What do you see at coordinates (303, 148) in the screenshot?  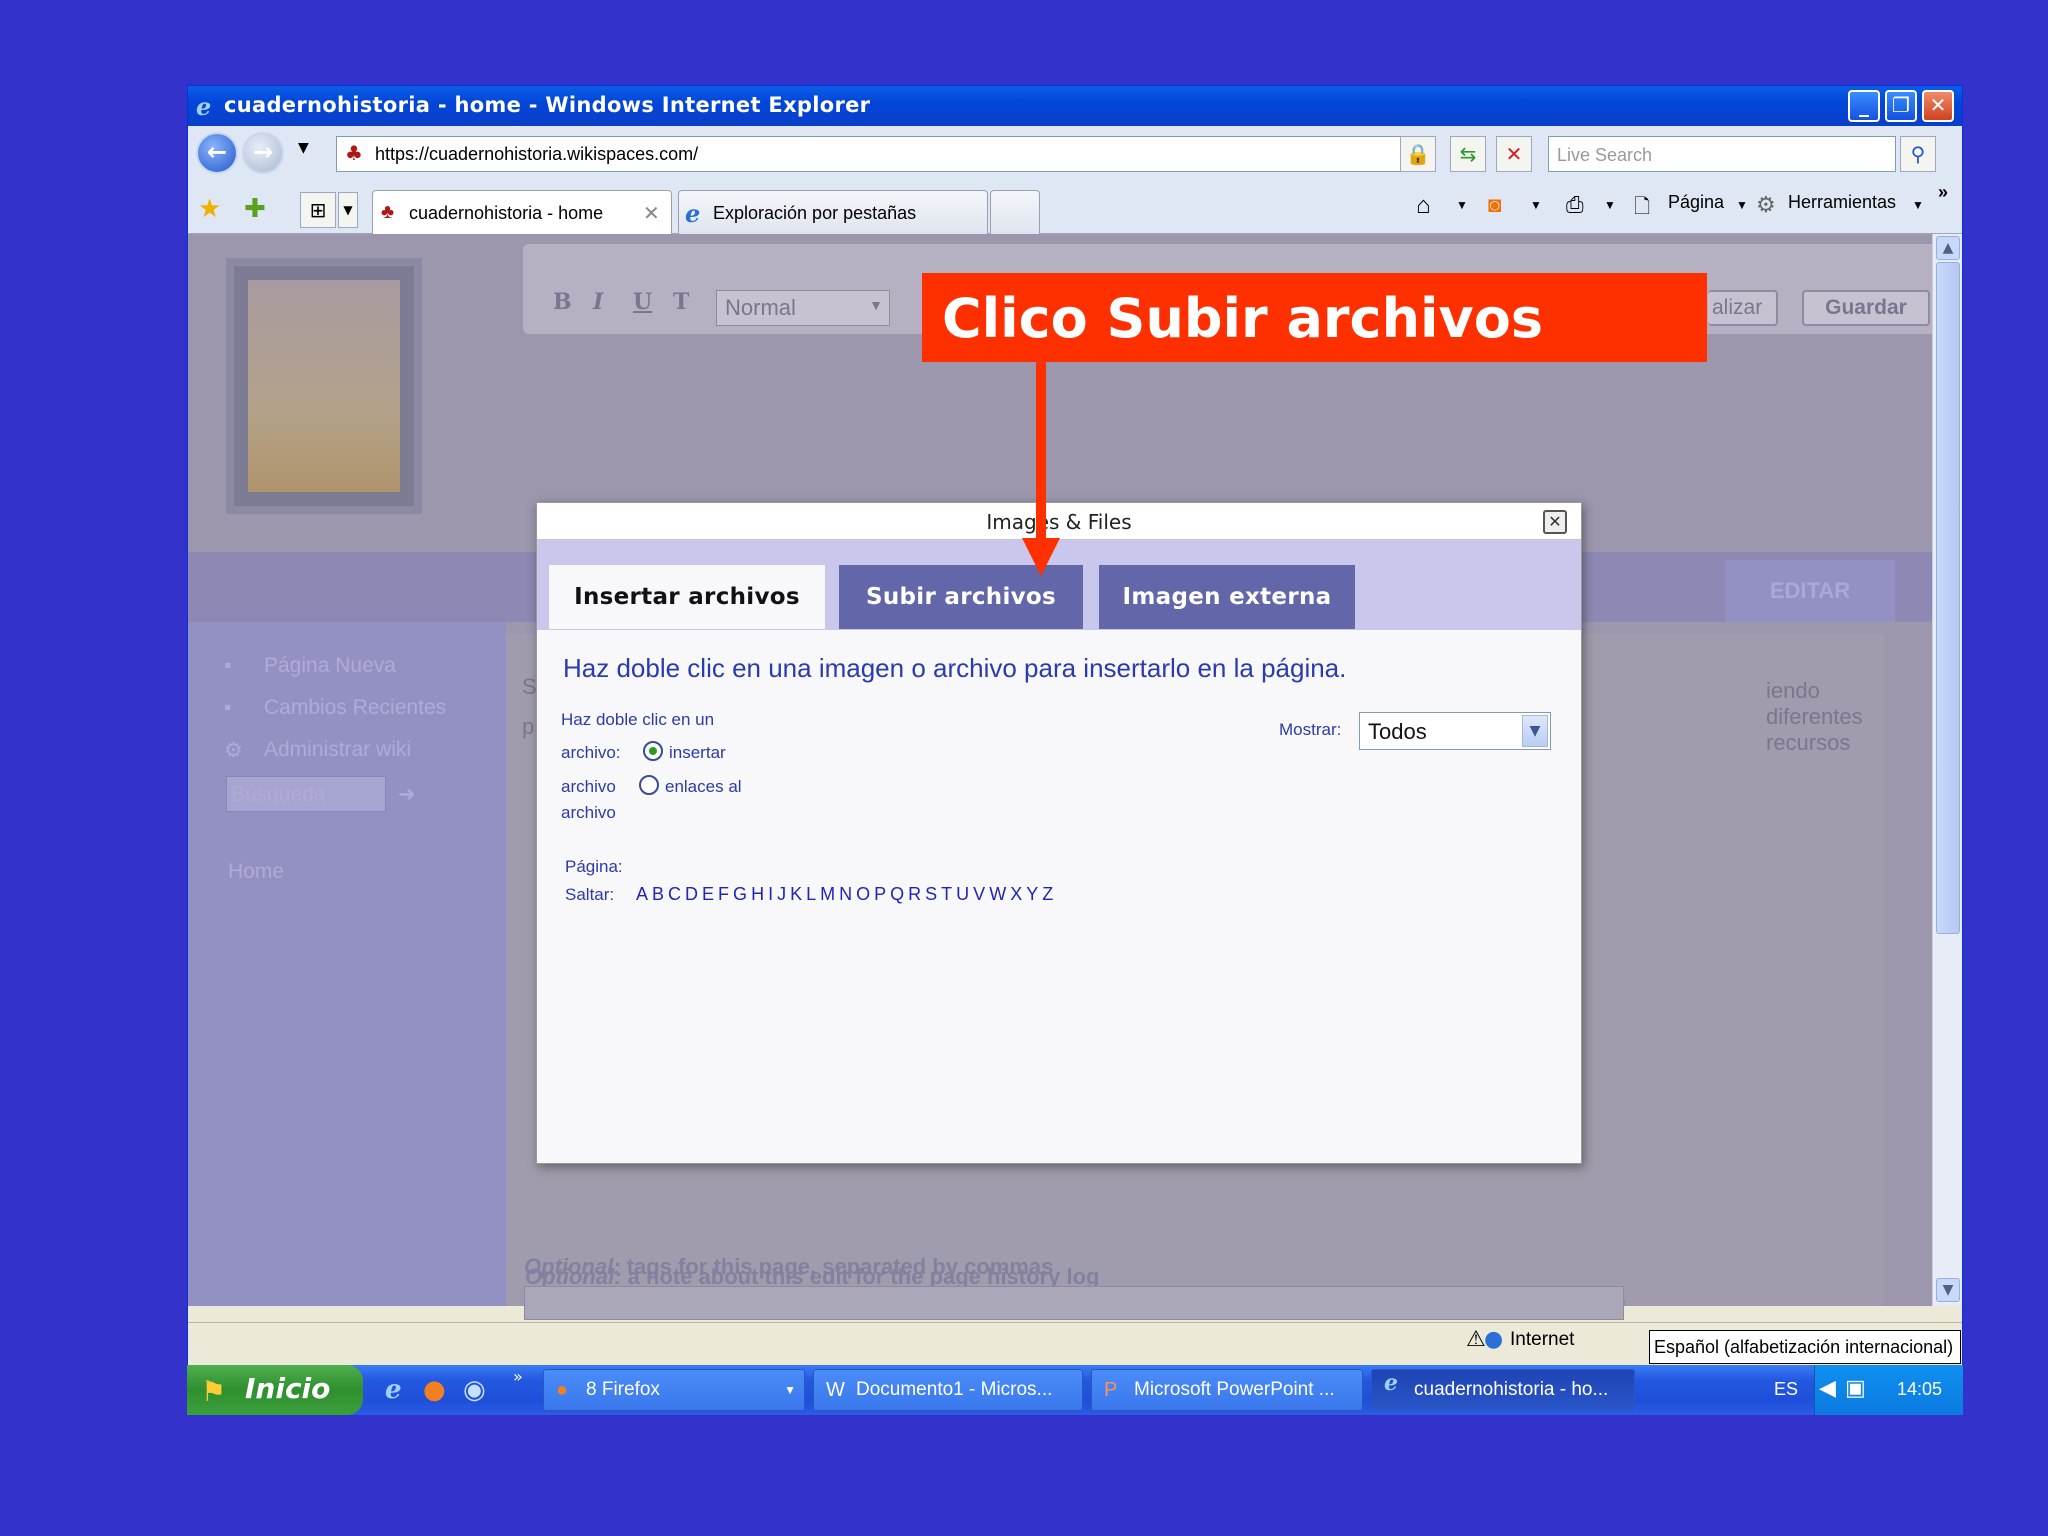 I see `recent-pages-dropdown-icon: ▼` at bounding box center [303, 148].